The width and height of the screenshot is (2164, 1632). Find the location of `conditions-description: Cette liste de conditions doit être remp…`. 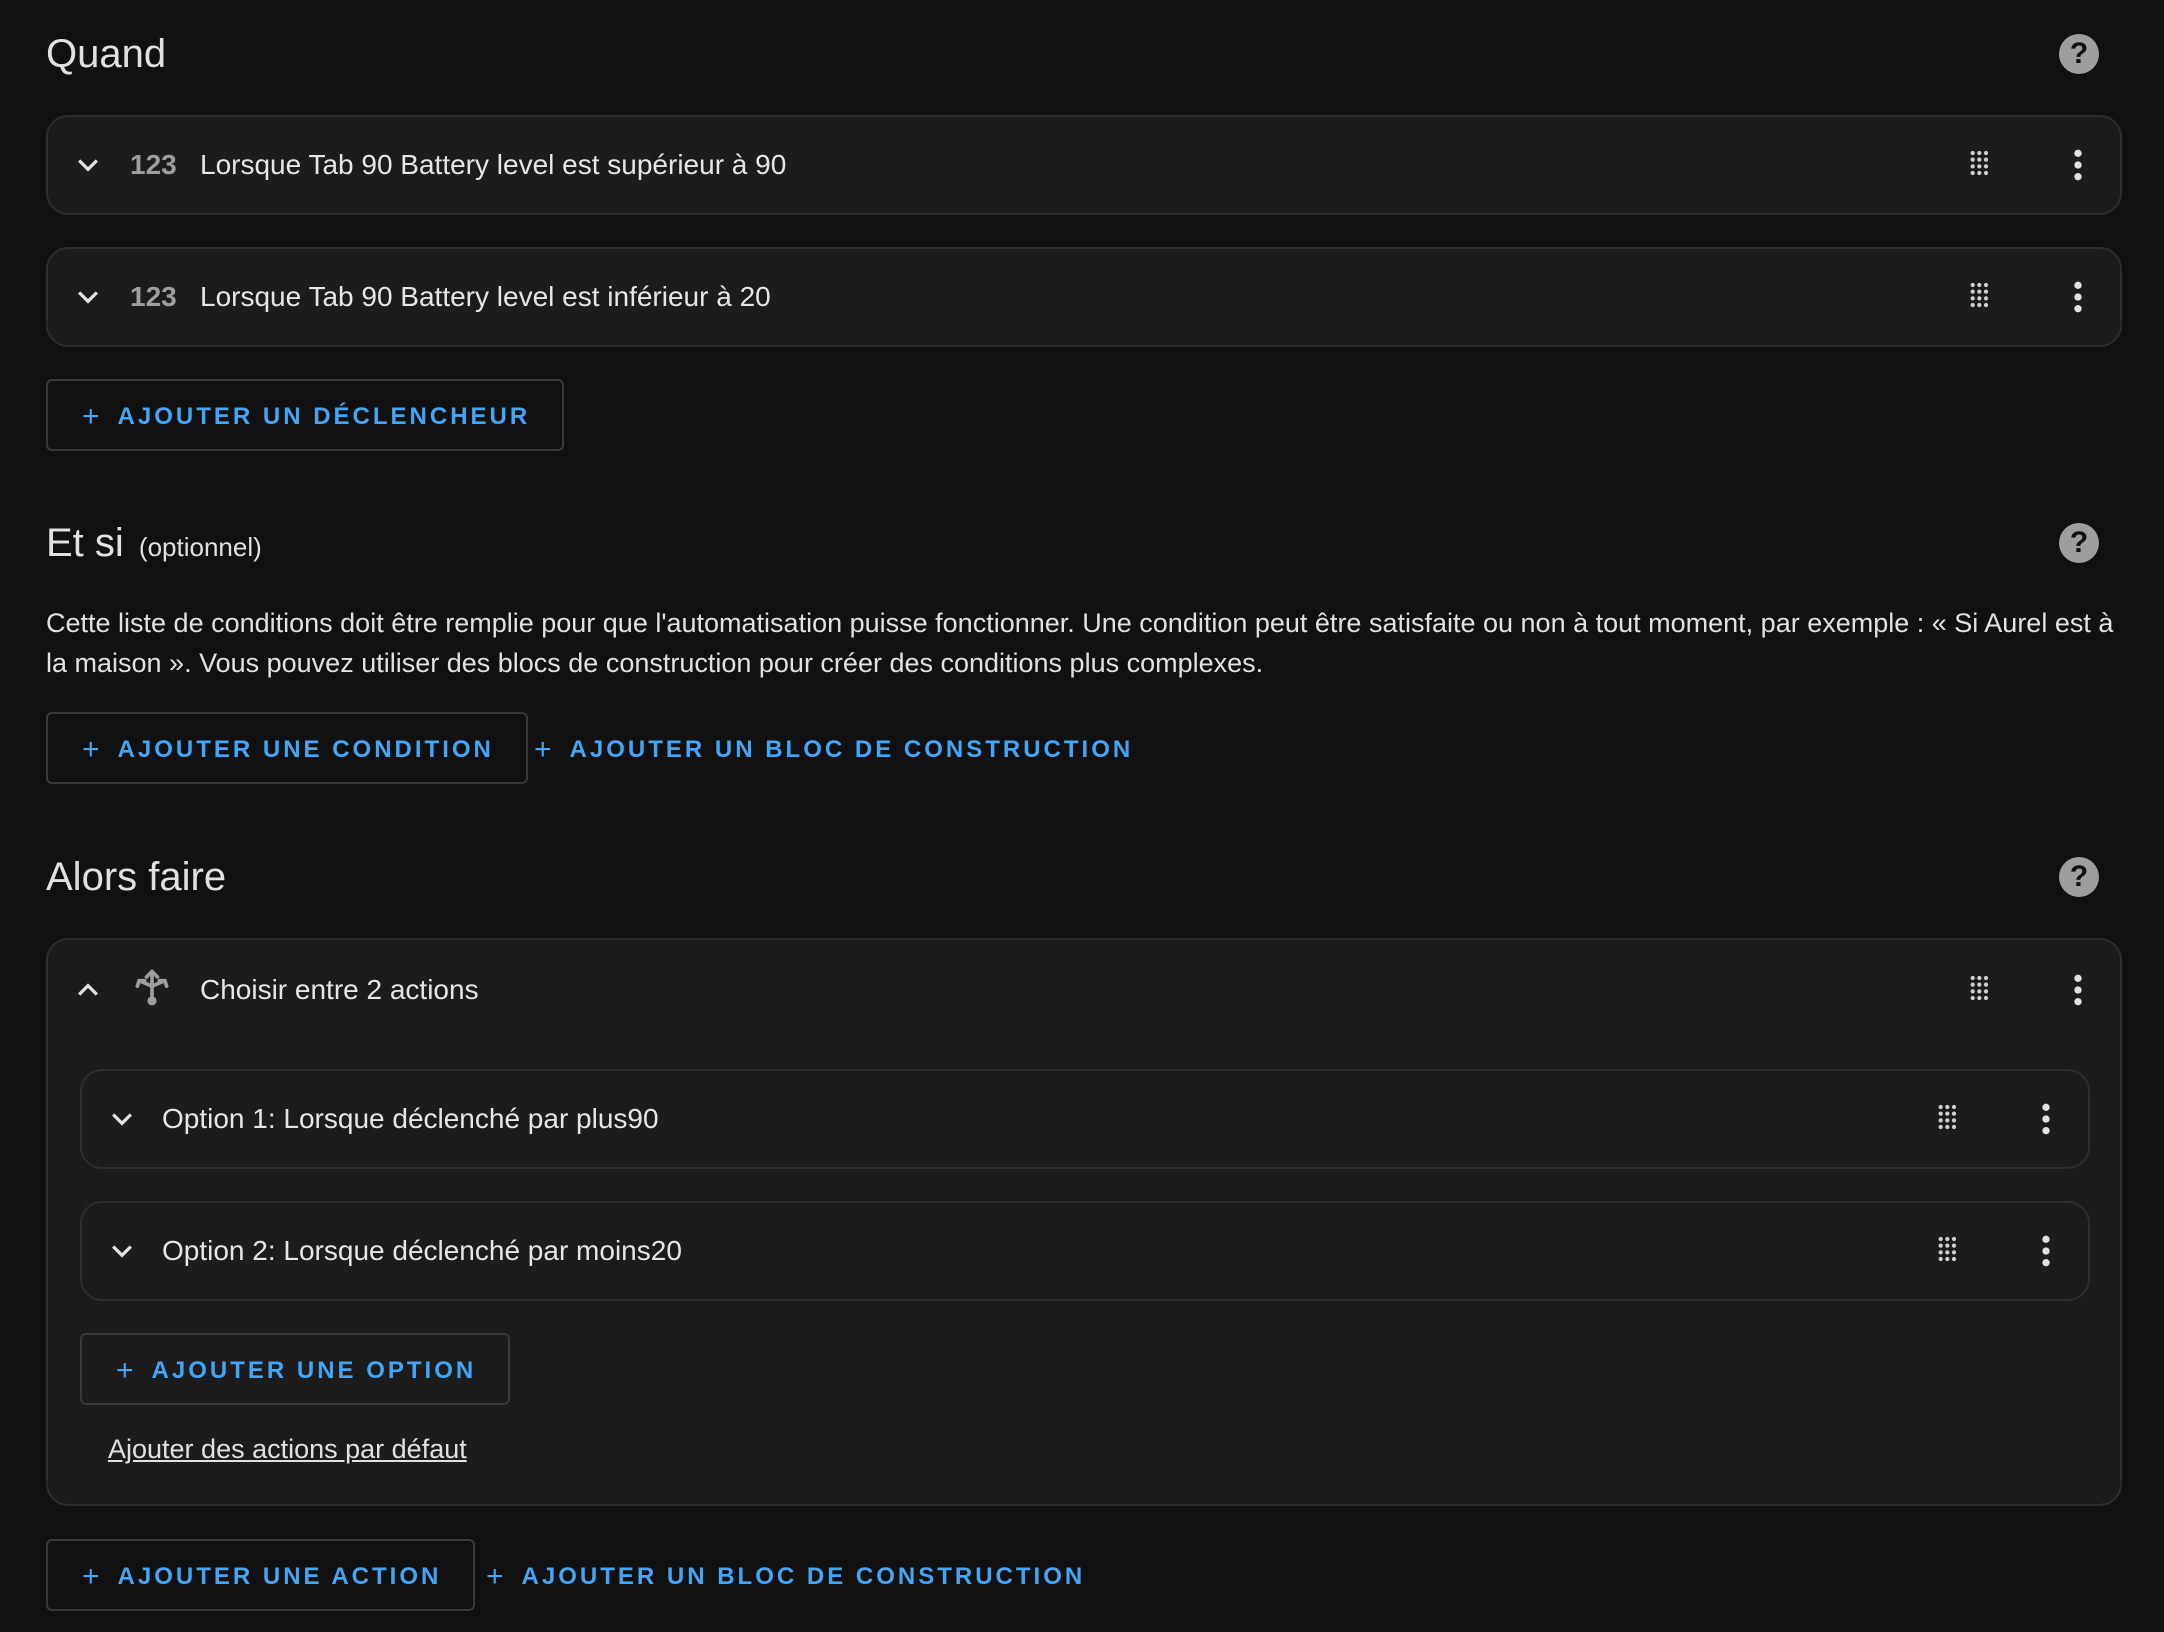

conditions-description: Cette liste de conditions doit être remp… is located at coordinates (1080, 643).